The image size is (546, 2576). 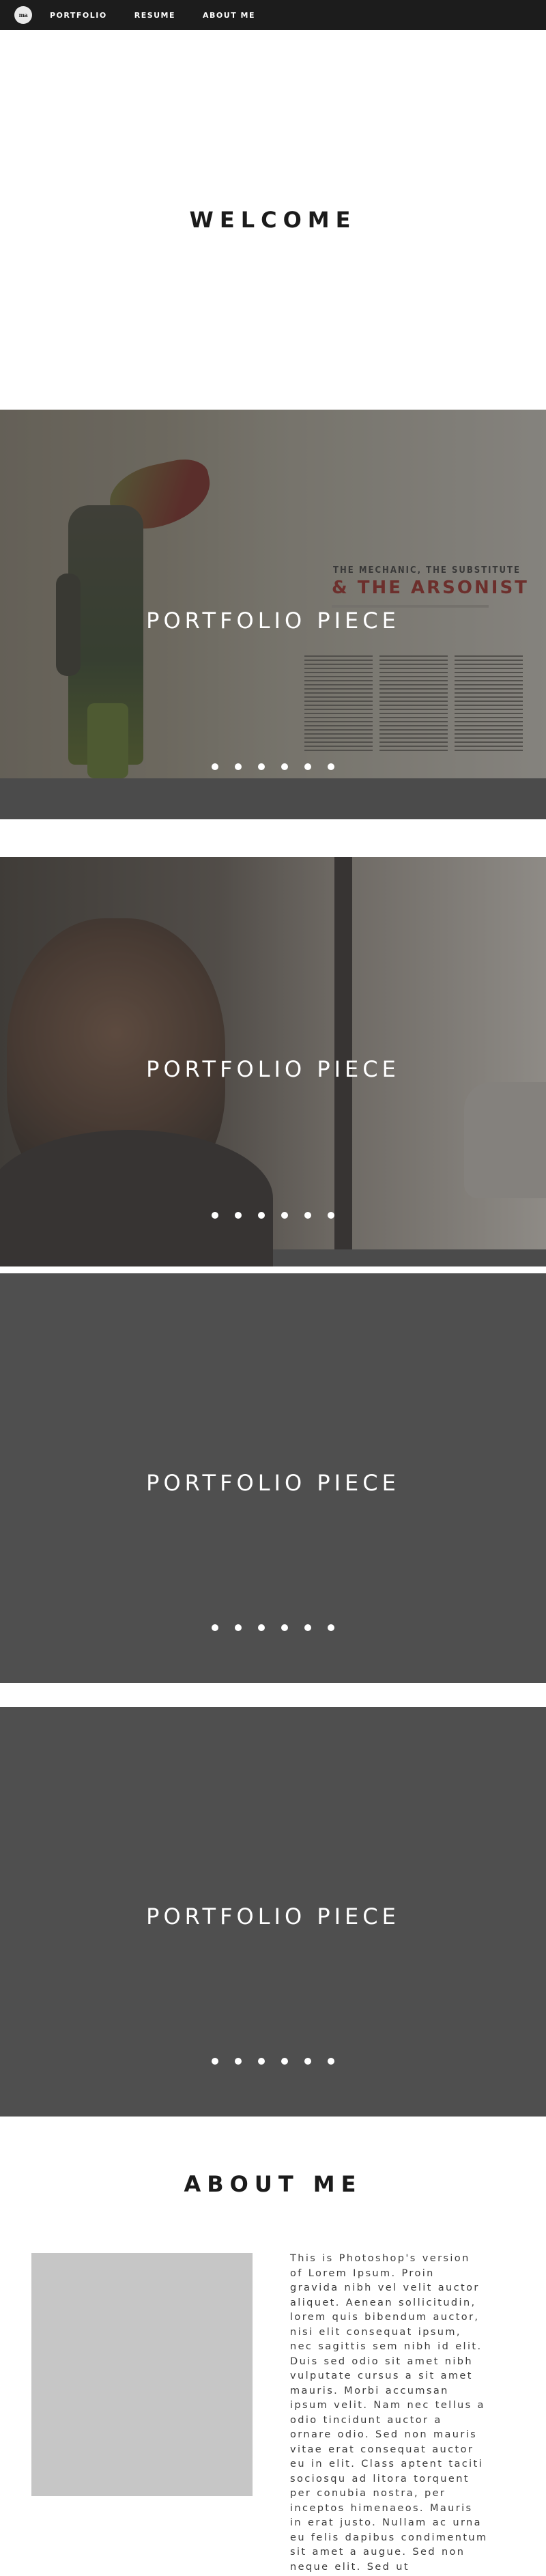 I want to click on welcome-section: WELCOME, so click(x=273, y=220).